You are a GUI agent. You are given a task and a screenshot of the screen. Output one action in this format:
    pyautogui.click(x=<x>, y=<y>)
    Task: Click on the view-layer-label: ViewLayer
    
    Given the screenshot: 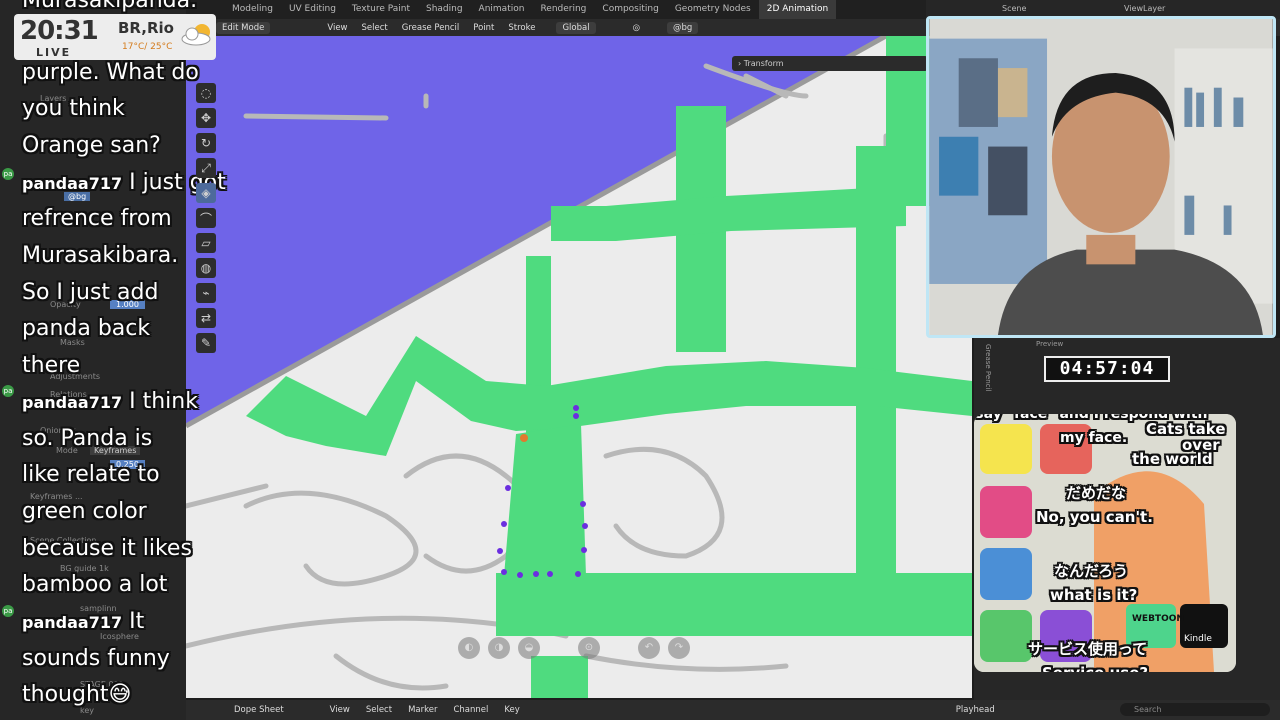 What is the action you would take?
    pyautogui.click(x=1144, y=8)
    